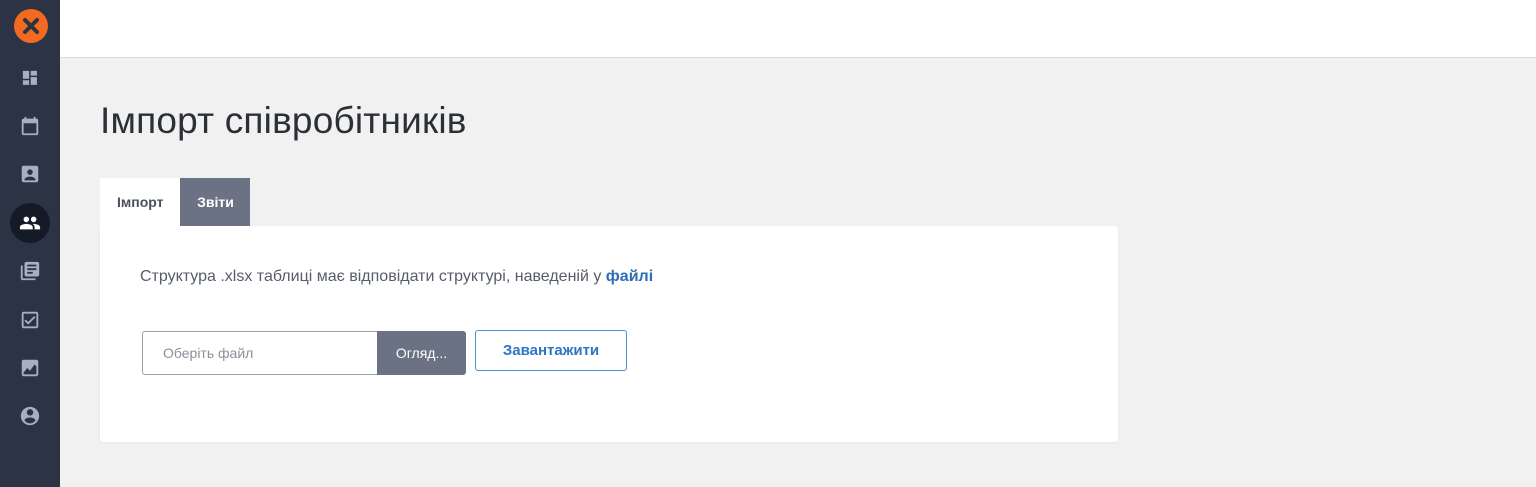 The height and width of the screenshot is (487, 1536). I want to click on people-icon, so click(30, 223).